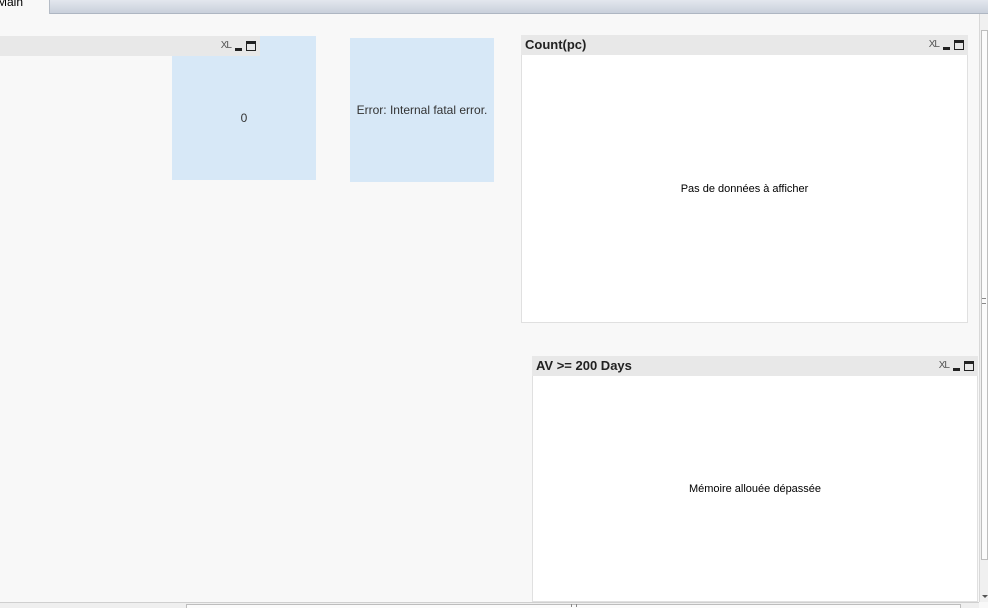 The image size is (988, 608). Describe the element at coordinates (489, 605) in the screenshot. I see `horizontal-scrollbar` at that location.